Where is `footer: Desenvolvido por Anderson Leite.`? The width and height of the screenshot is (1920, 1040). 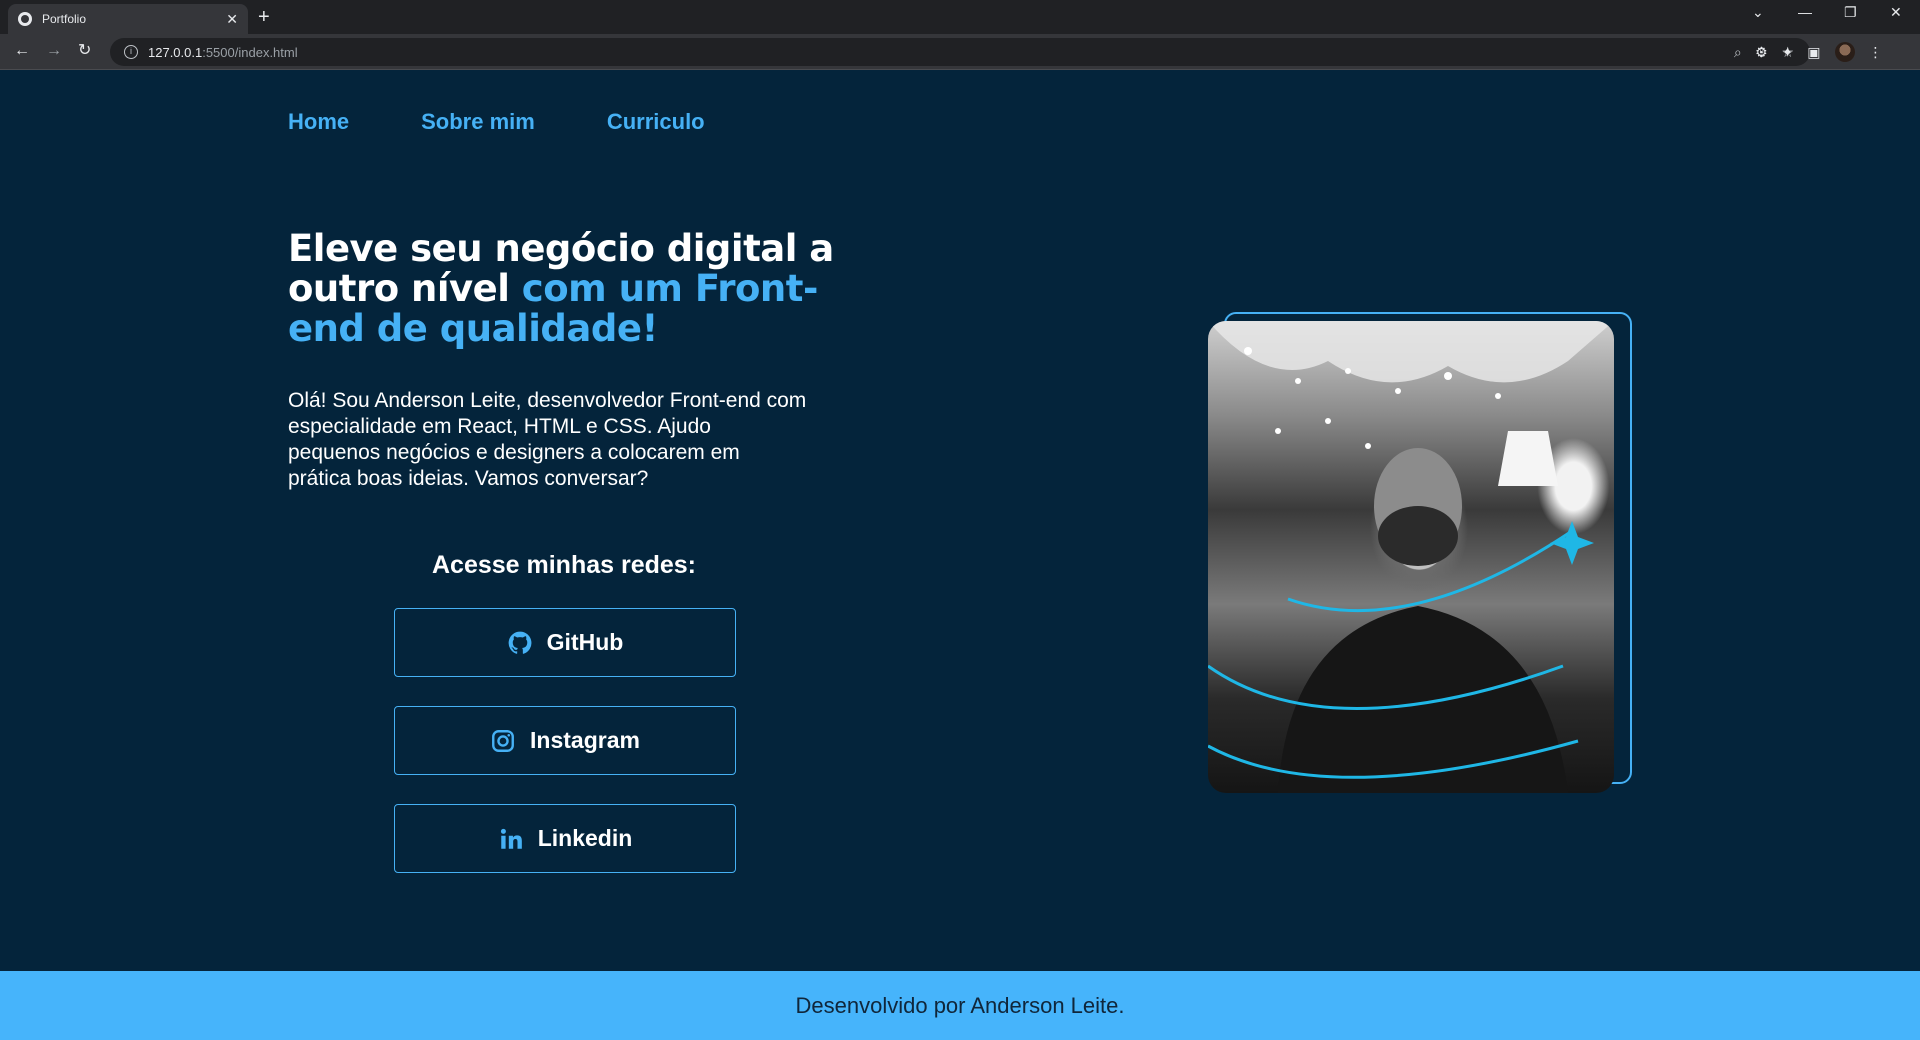
footer: Desenvolvido por Anderson Leite. is located at coordinates (960, 1005).